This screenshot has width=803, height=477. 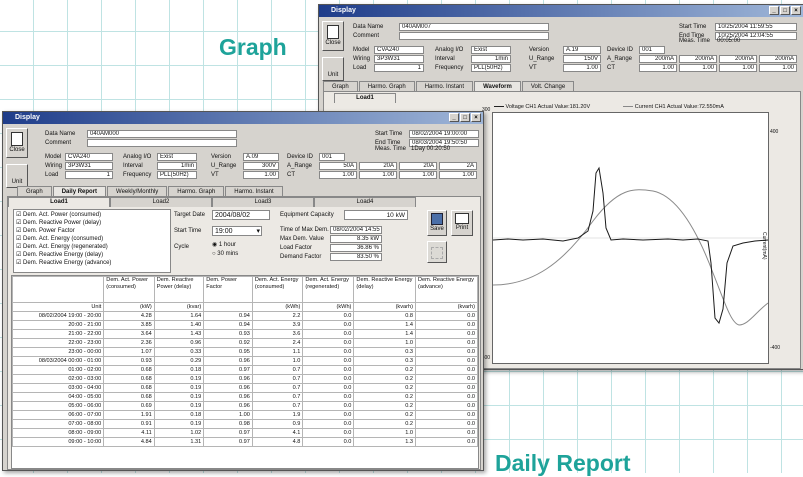 I want to click on load-factor-field: 36.86 %, so click(x=356, y=248).